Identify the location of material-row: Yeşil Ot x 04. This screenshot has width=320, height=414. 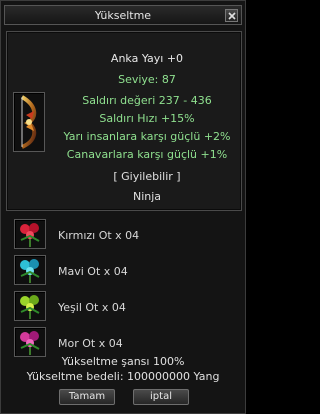
(124, 307).